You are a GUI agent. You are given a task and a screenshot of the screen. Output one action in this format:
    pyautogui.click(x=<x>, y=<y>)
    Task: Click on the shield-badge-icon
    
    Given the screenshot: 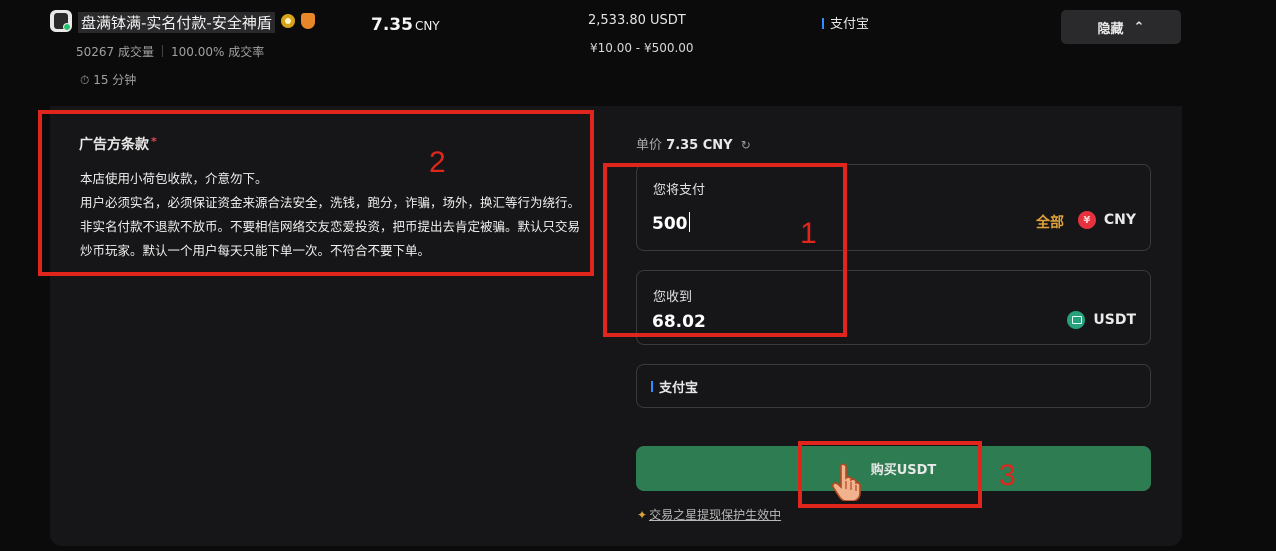 What is the action you would take?
    pyautogui.click(x=308, y=21)
    